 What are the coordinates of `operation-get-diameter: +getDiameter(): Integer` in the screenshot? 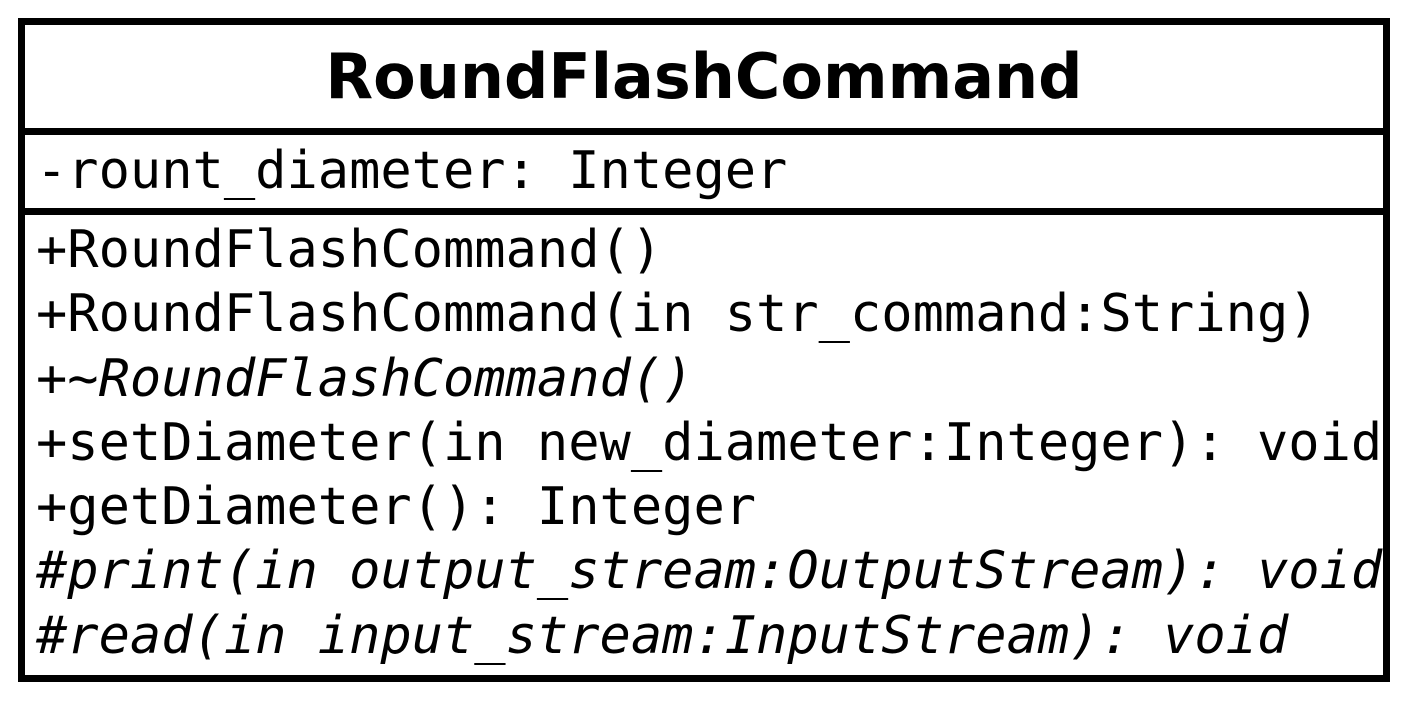 It's located at (396, 507).